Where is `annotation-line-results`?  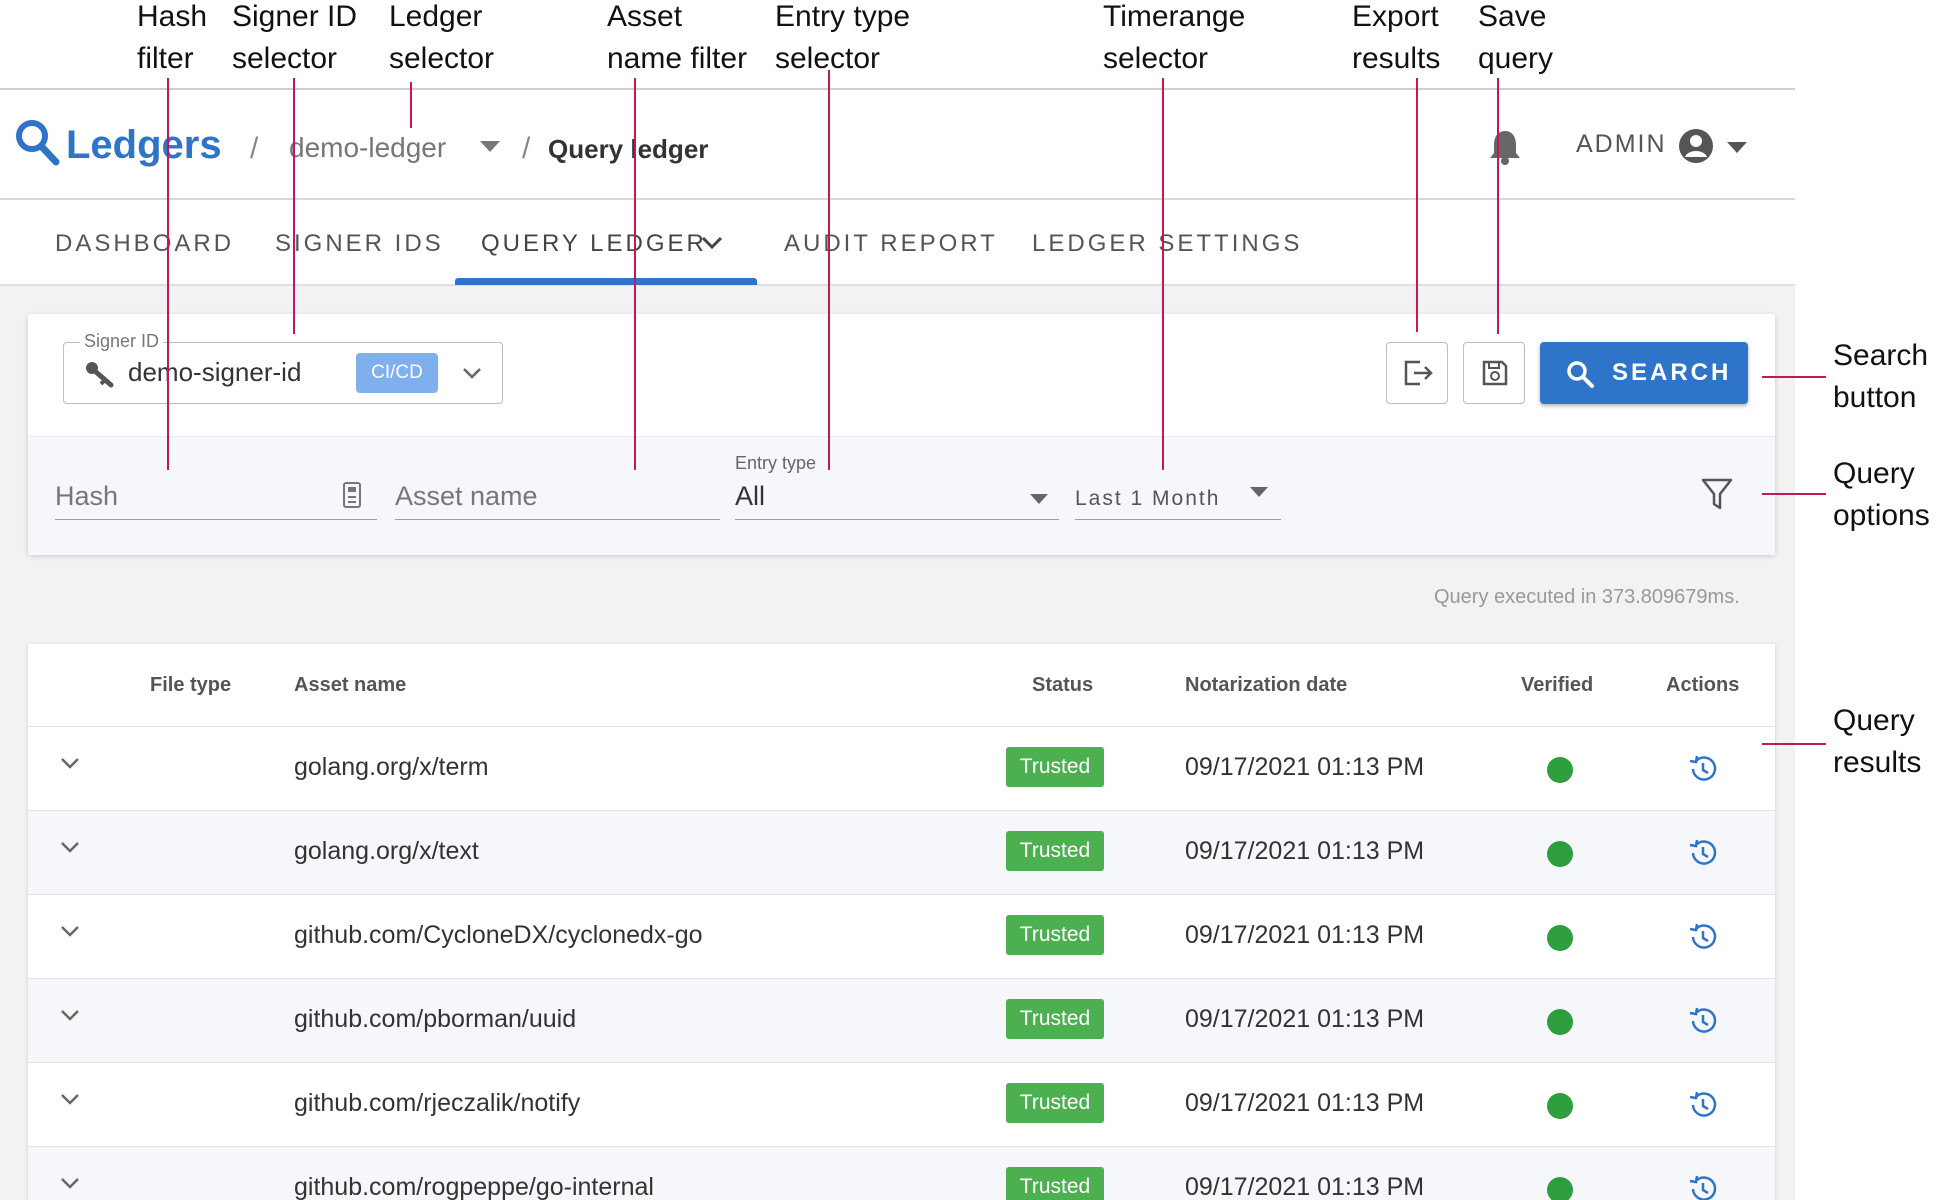 annotation-line-results is located at coordinates (1794, 744).